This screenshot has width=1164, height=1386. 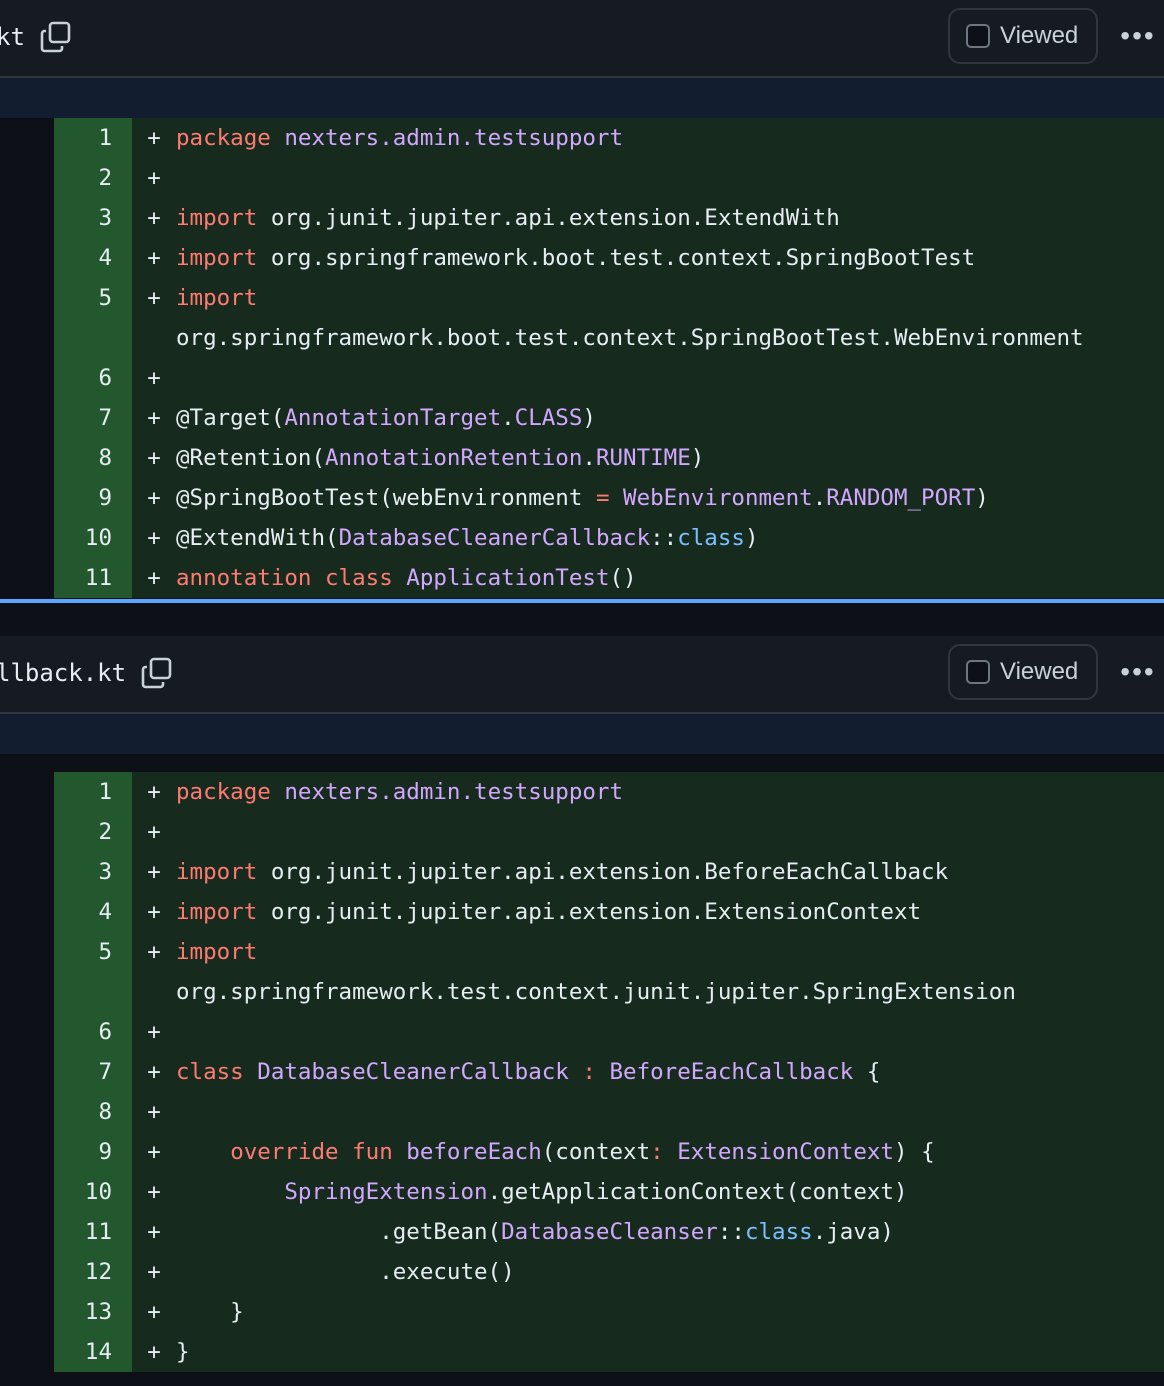 I want to click on code-token: ::, so click(x=664, y=538).